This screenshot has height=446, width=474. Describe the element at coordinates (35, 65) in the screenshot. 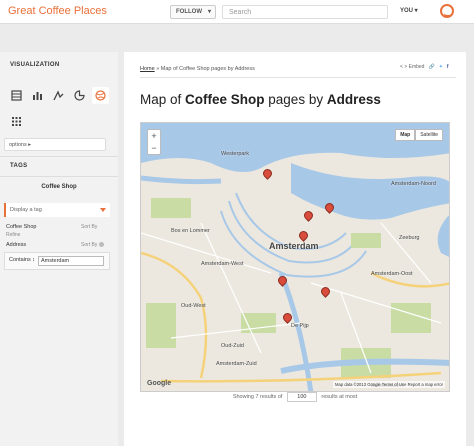

I see `visualization-heading: VISUALIZATION` at that location.